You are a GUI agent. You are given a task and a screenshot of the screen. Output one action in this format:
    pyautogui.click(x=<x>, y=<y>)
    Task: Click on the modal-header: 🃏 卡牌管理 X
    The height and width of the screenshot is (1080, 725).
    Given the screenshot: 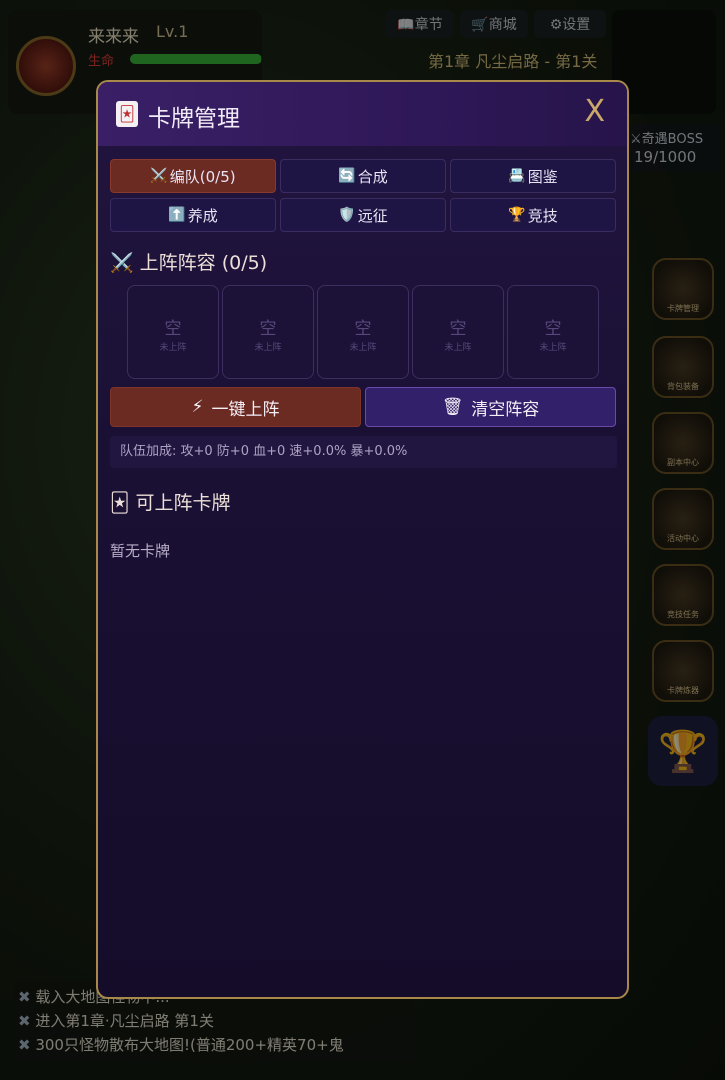 What is the action you would take?
    pyautogui.click(x=362, y=114)
    